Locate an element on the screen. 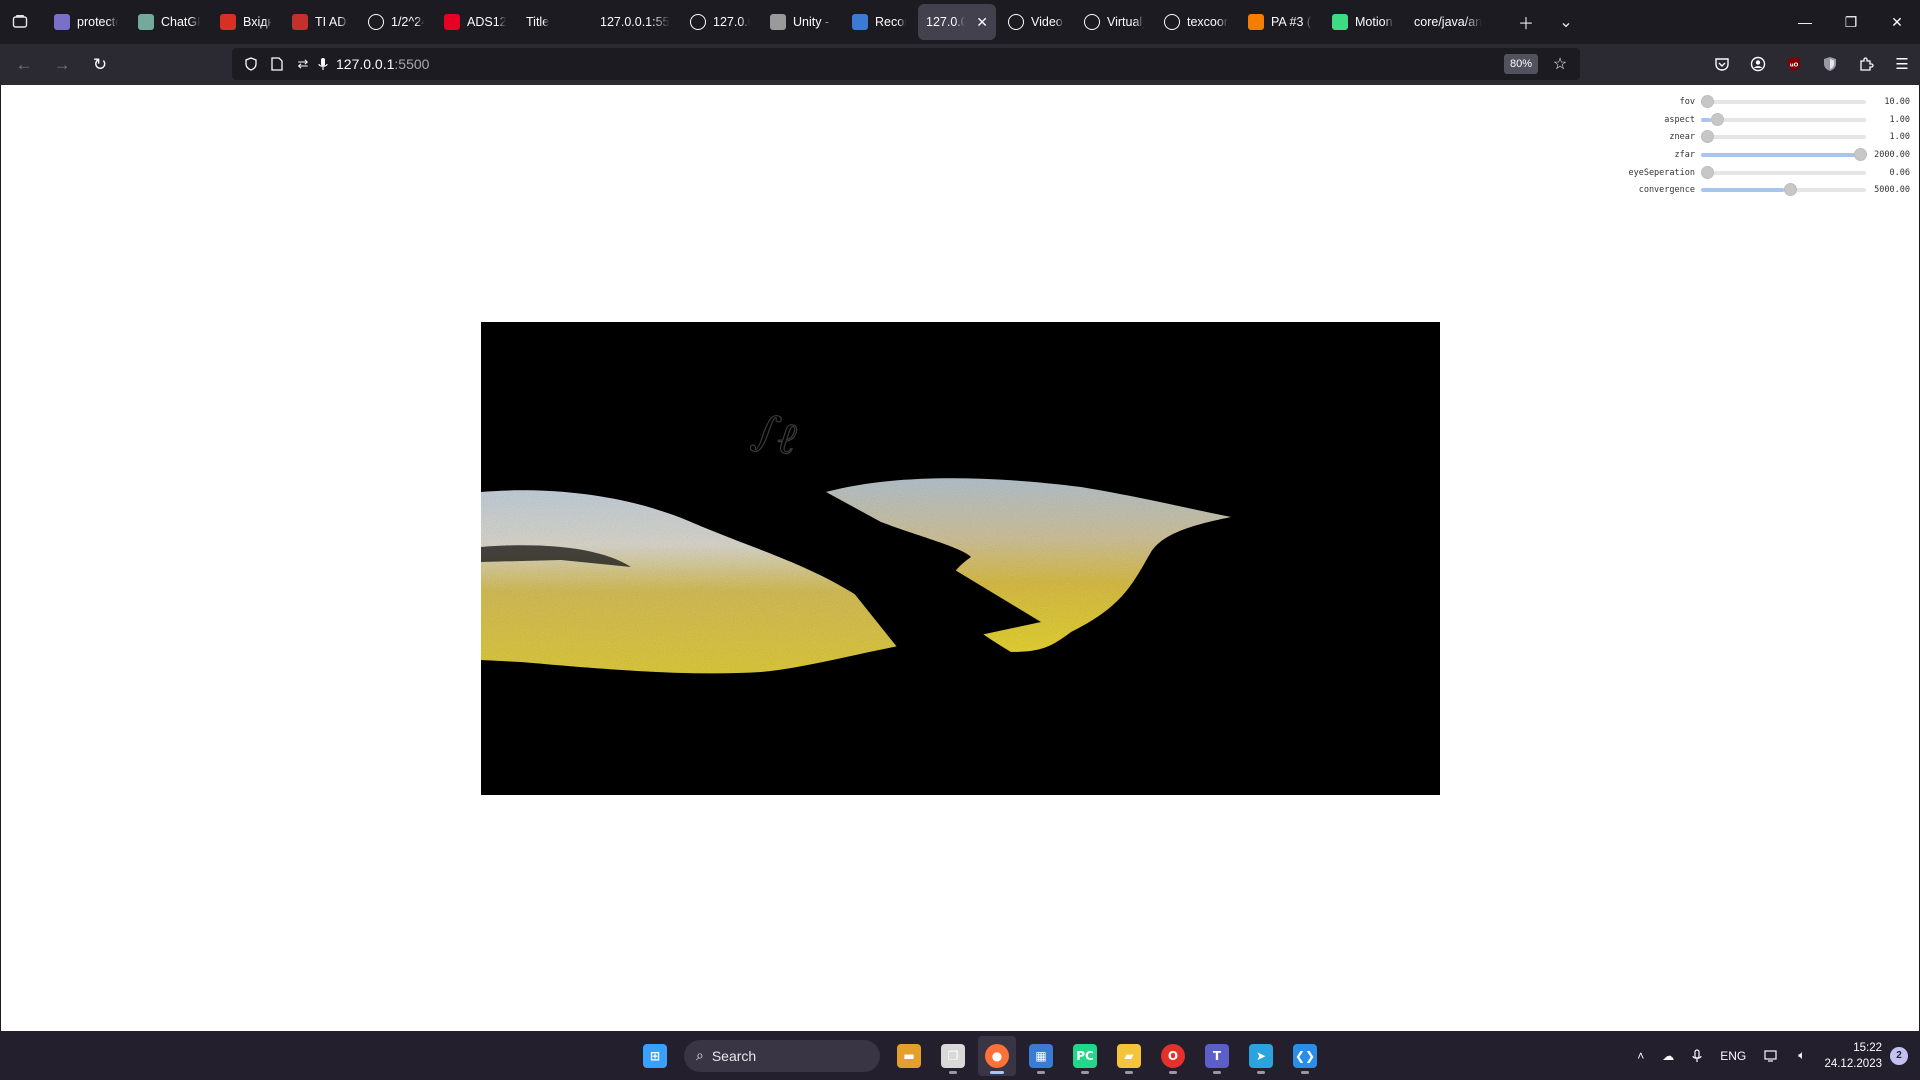  taskbar-apps: ⊞ ⌕ Search ▬ ❐ ● ▦ PC ▰ O T ➤ ❮❯ is located at coordinates (980, 1055).